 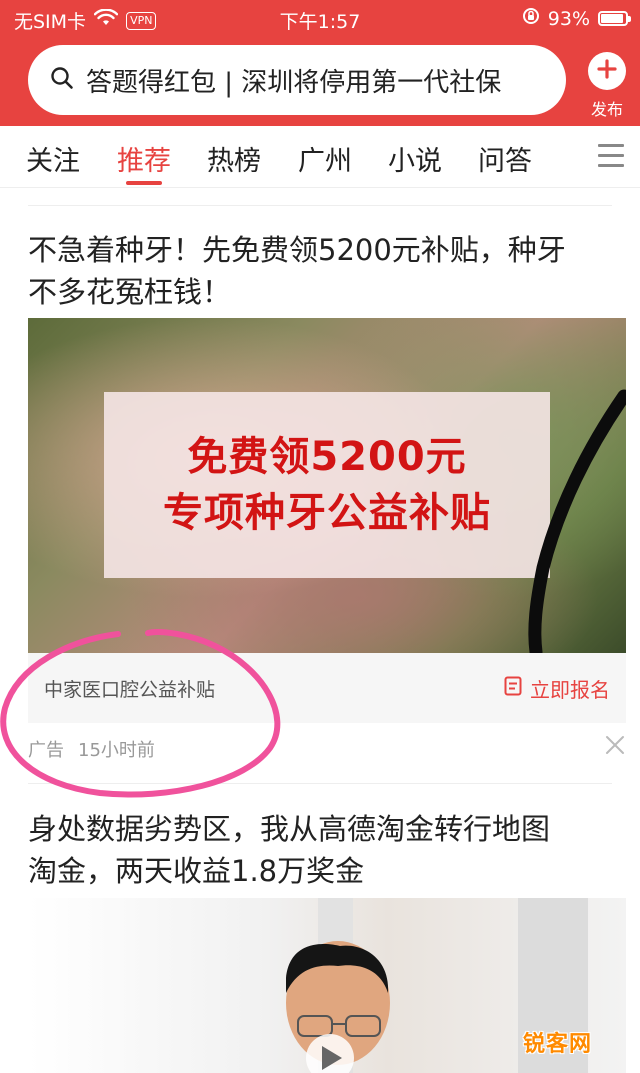 I want to click on menu-icon, so click(x=611, y=156).